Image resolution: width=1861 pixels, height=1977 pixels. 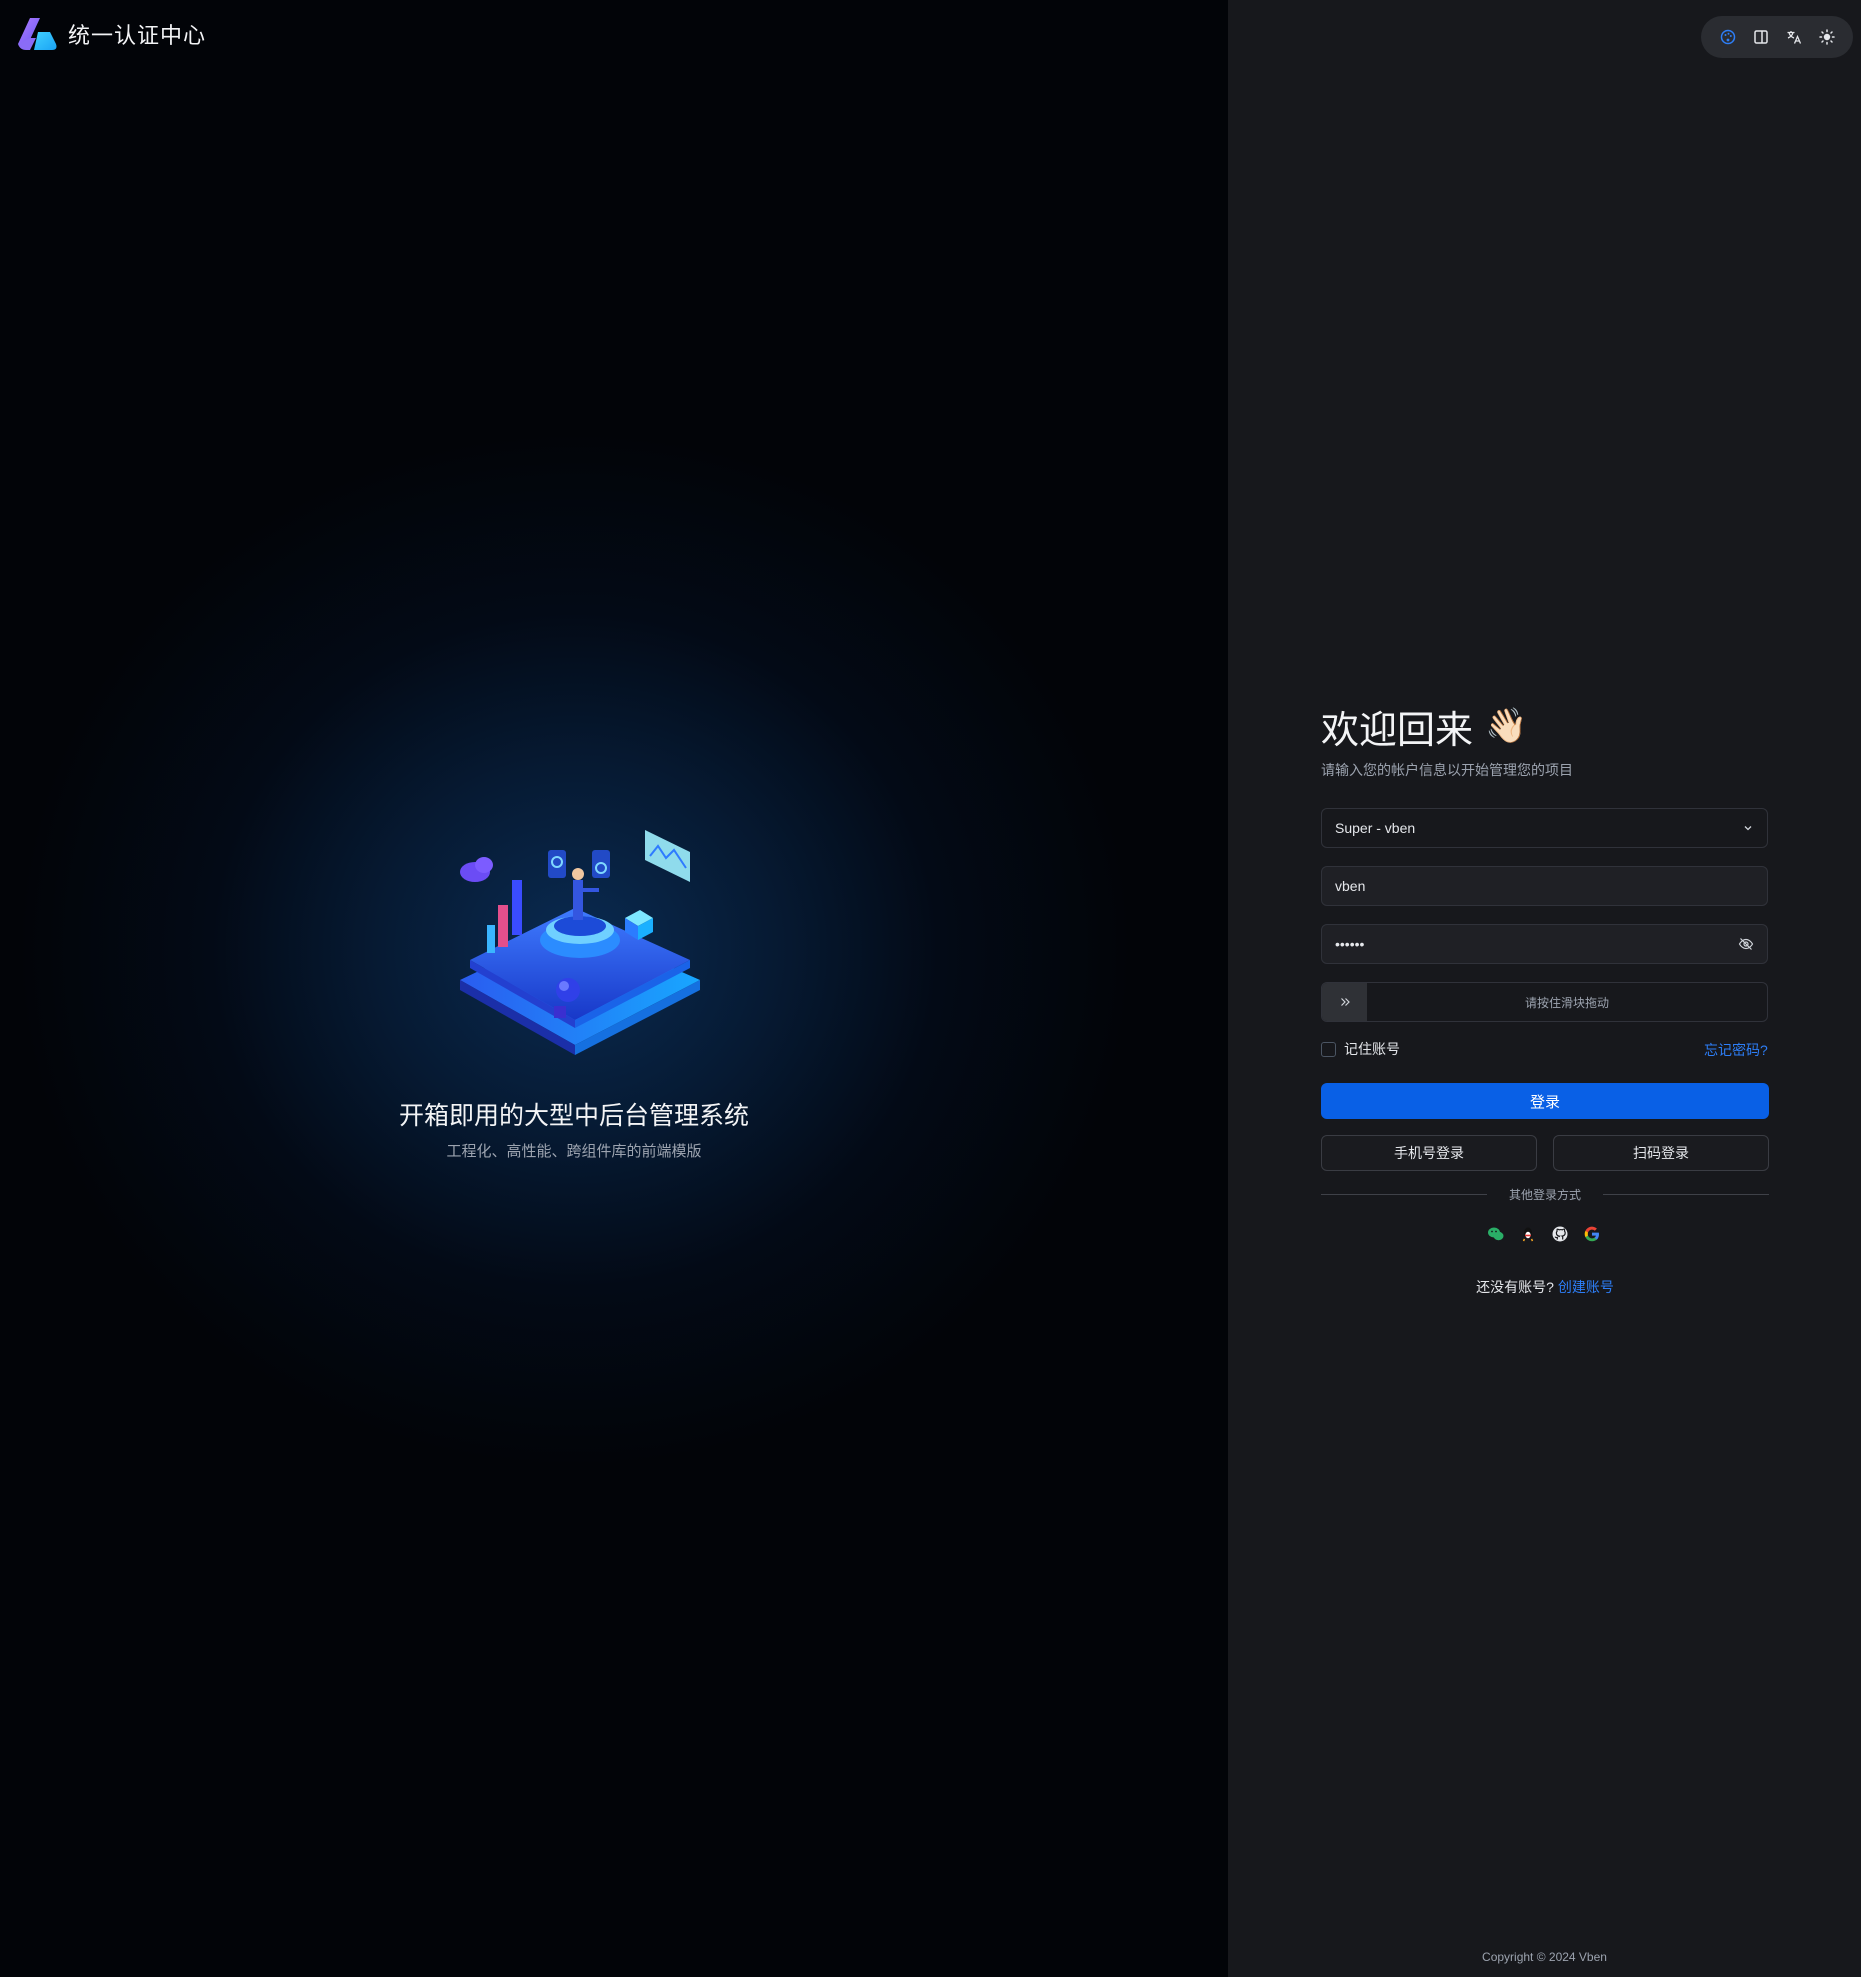 What do you see at coordinates (1528, 1234) in the screenshot?
I see `qq-icon` at bounding box center [1528, 1234].